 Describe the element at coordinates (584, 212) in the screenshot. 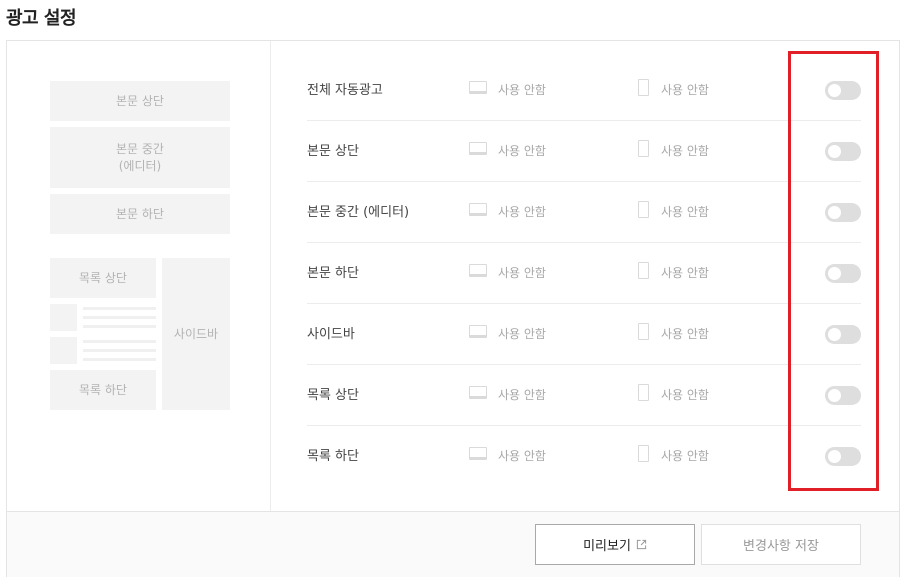

I see `settings-row-body-middle: 본문 중간 (에디터) 사용 안함 사용 안함` at that location.